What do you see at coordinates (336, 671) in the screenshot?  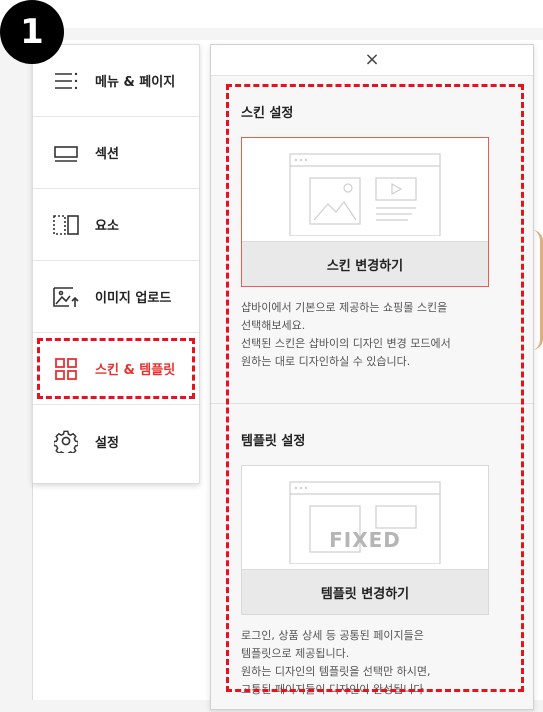 I see `desc-line: 원하는 디자인의 템플릿을 선택만 하시면,` at bounding box center [336, 671].